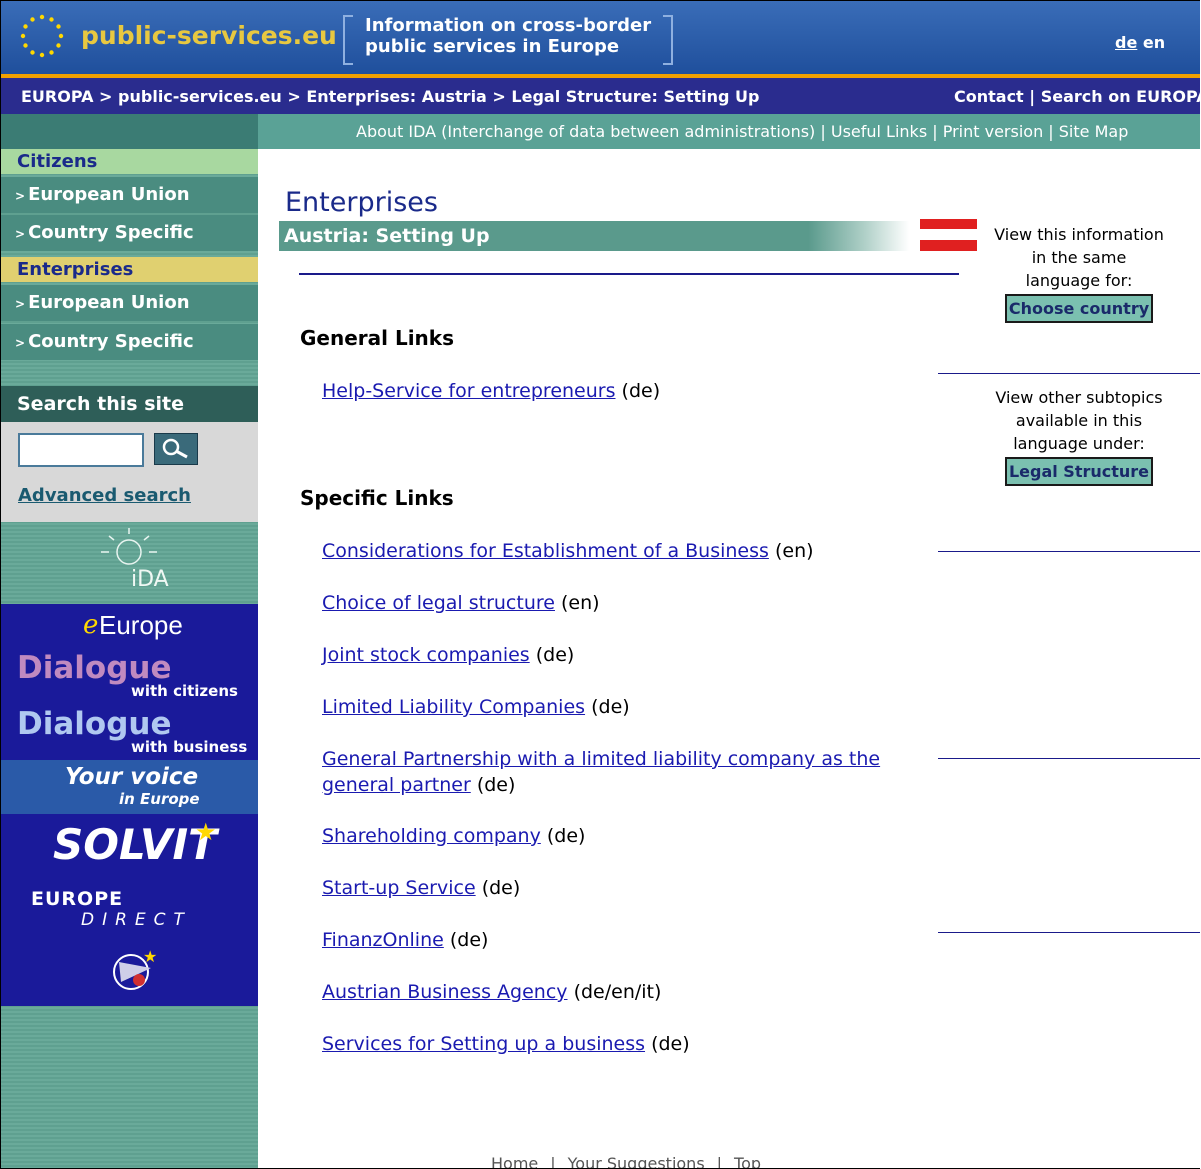  Describe the element at coordinates (129, 972) in the screenshot. I see `eu-emblem-banner: ★` at that location.